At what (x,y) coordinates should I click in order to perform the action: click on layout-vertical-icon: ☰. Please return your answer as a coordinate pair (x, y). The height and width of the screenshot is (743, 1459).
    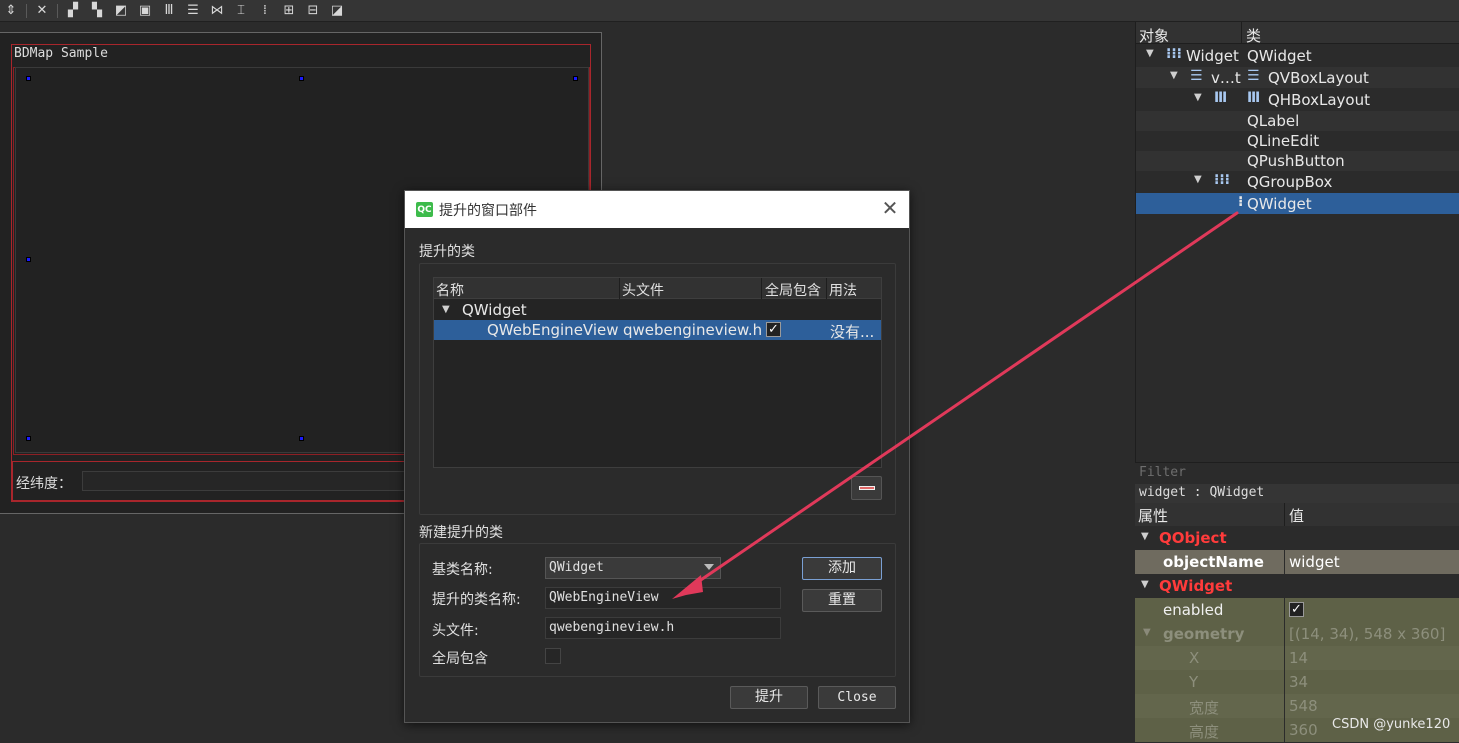
    Looking at the image, I should click on (193, 11).